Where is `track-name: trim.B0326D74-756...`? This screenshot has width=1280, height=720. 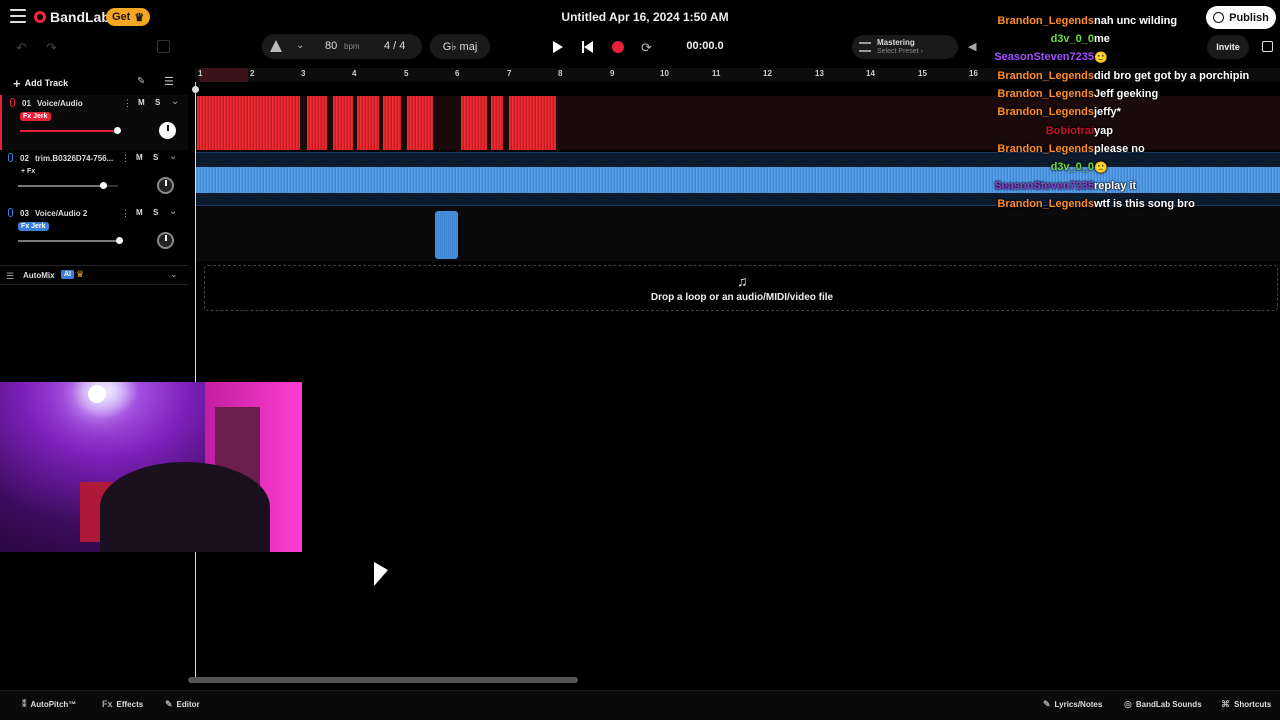
track-name: trim.B0326D74-756... is located at coordinates (76, 158).